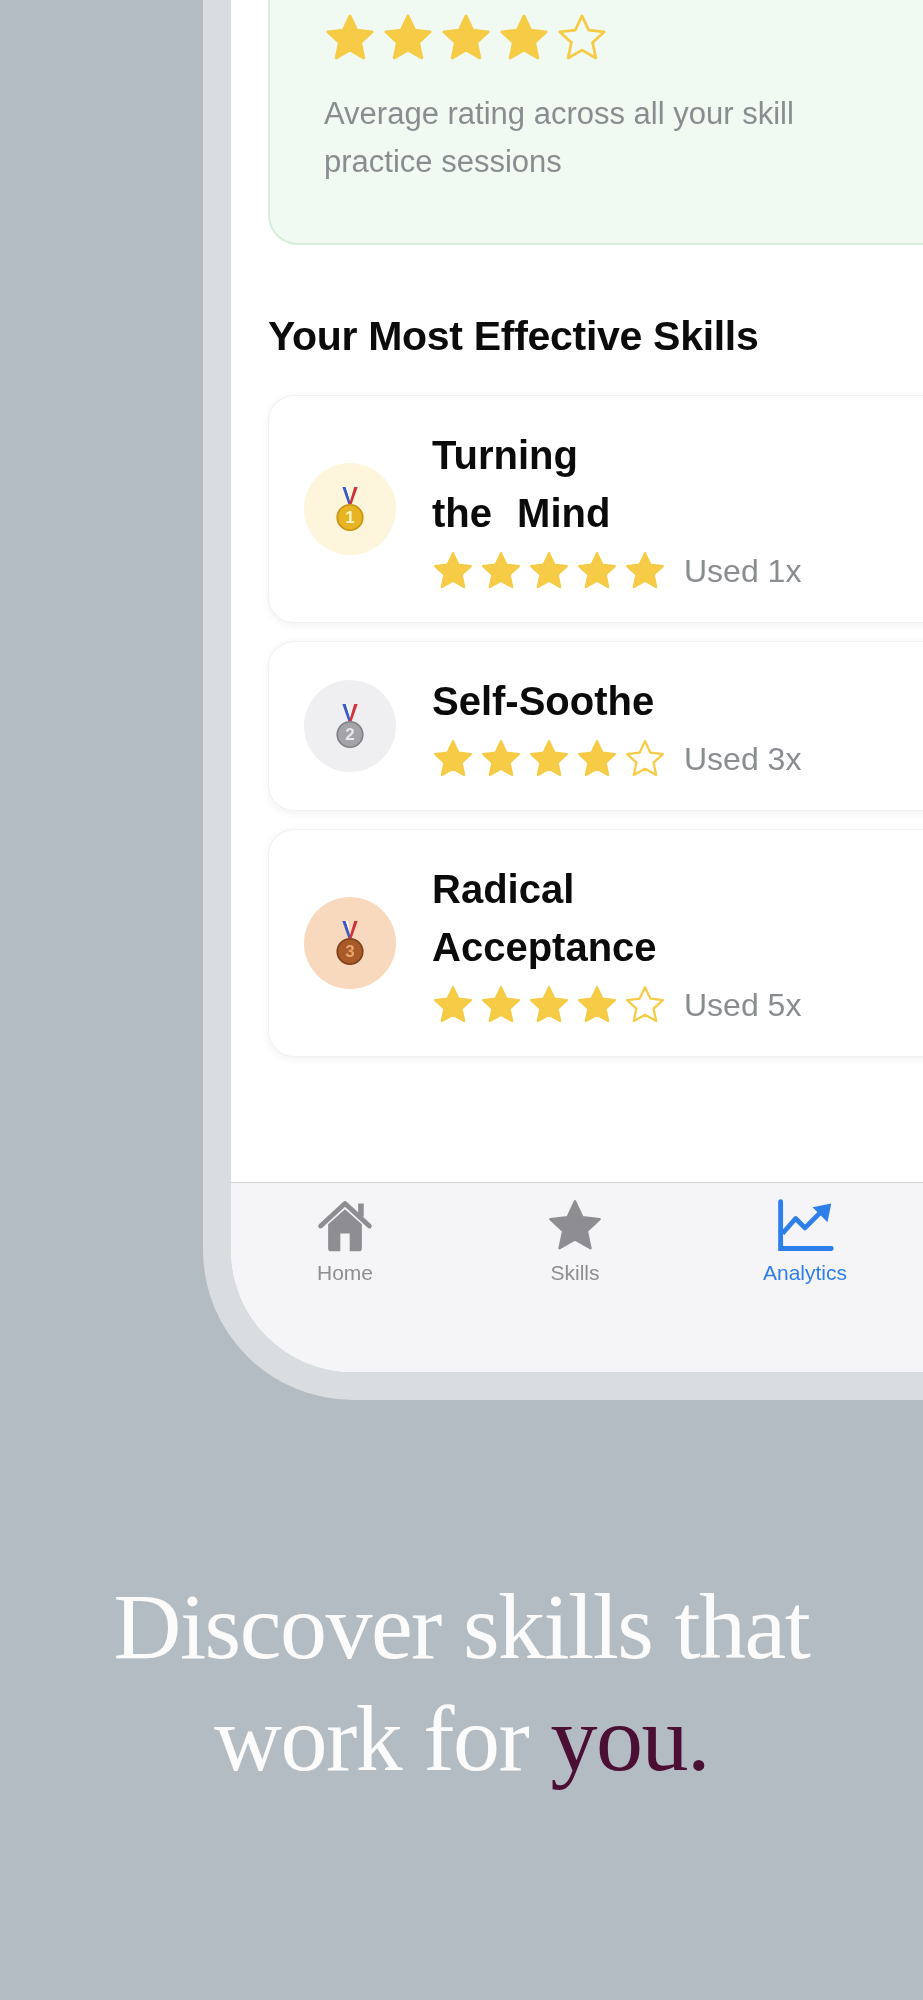  What do you see at coordinates (559, 138) in the screenshot?
I see `rating-description: Average rating across all your skill practice sessions` at bounding box center [559, 138].